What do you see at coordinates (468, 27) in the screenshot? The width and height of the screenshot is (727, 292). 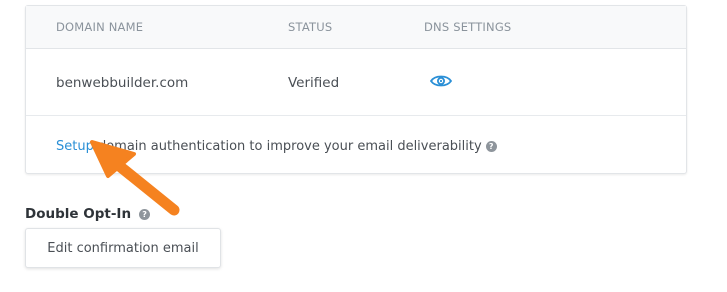 I see `column-header-dns-settings: DNS SETTINGS` at bounding box center [468, 27].